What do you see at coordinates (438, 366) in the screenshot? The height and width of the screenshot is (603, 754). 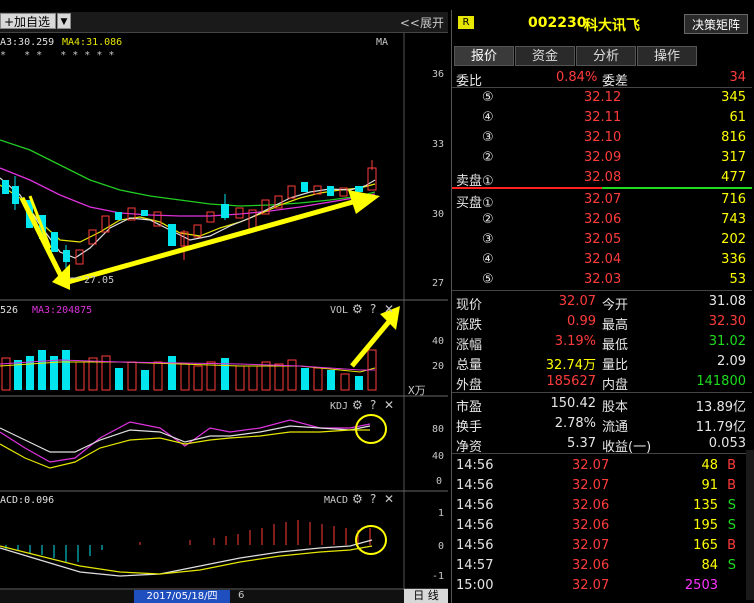 I see `vol-axis-label: 20` at bounding box center [438, 366].